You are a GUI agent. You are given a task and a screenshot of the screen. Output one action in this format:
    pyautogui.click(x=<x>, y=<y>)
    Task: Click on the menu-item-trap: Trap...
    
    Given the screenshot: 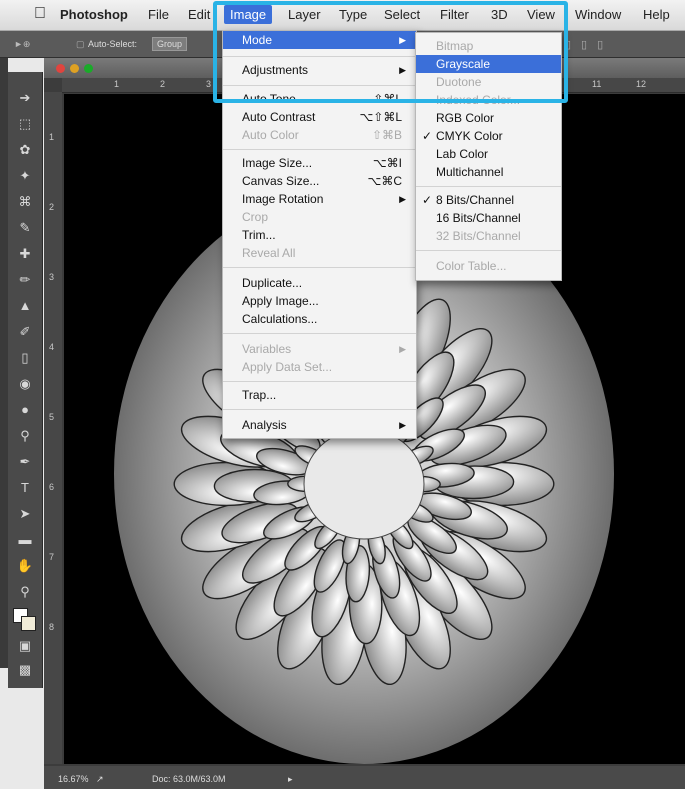 What is the action you would take?
    pyautogui.click(x=319, y=395)
    